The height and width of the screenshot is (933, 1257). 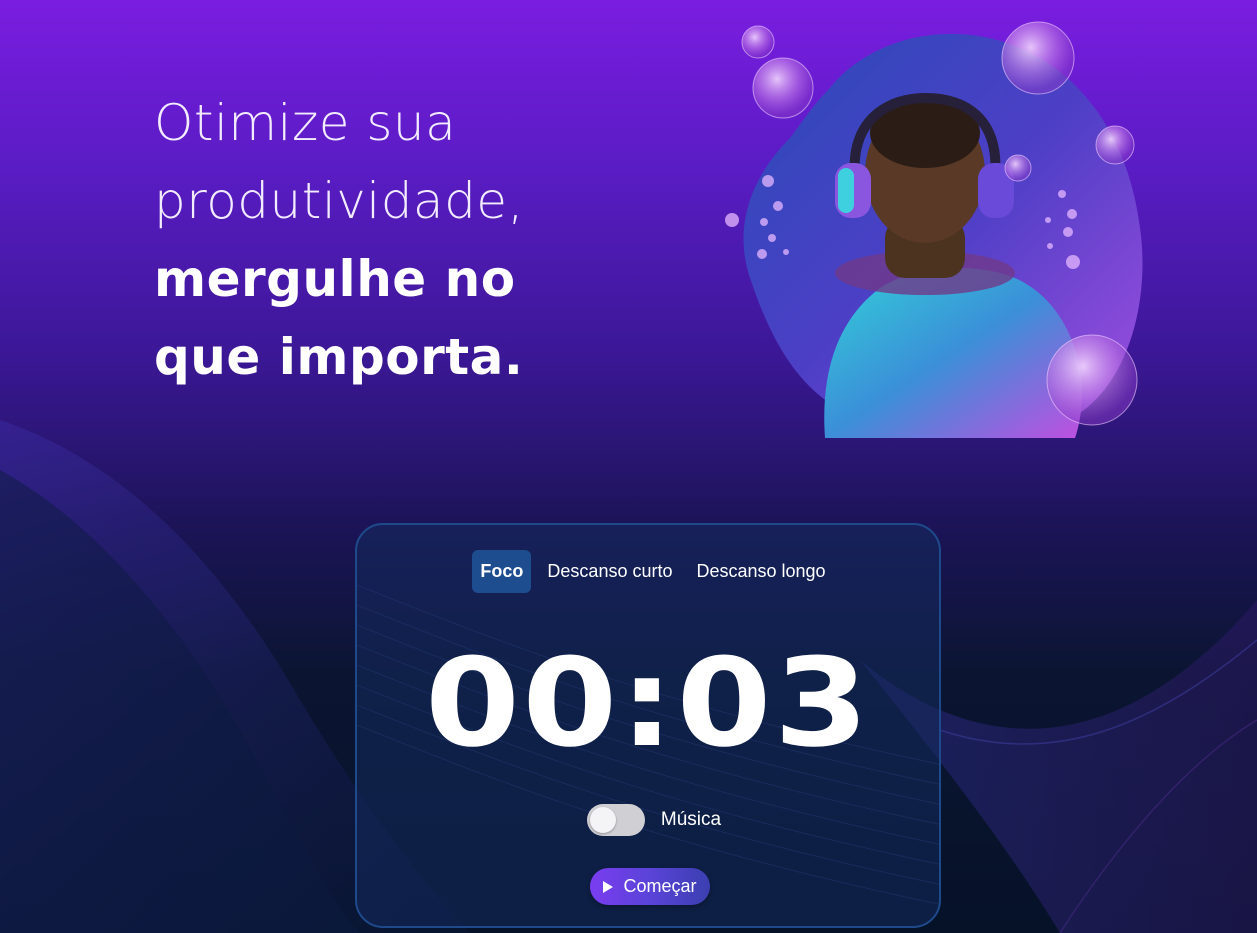 I want to click on music-label: Música, so click(x=691, y=819).